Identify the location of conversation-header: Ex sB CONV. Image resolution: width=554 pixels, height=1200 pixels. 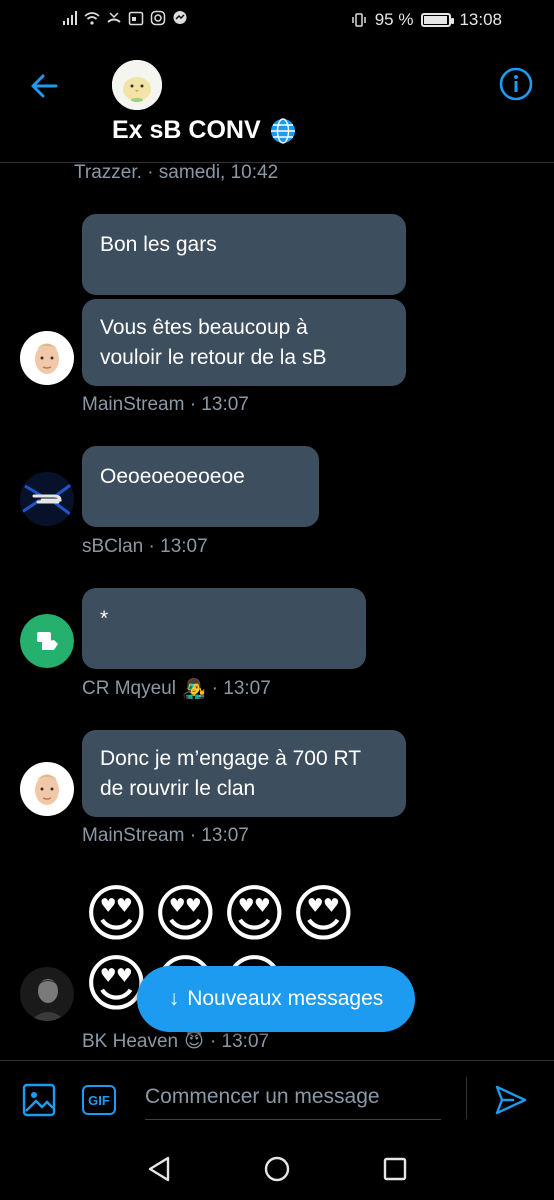
(277, 103).